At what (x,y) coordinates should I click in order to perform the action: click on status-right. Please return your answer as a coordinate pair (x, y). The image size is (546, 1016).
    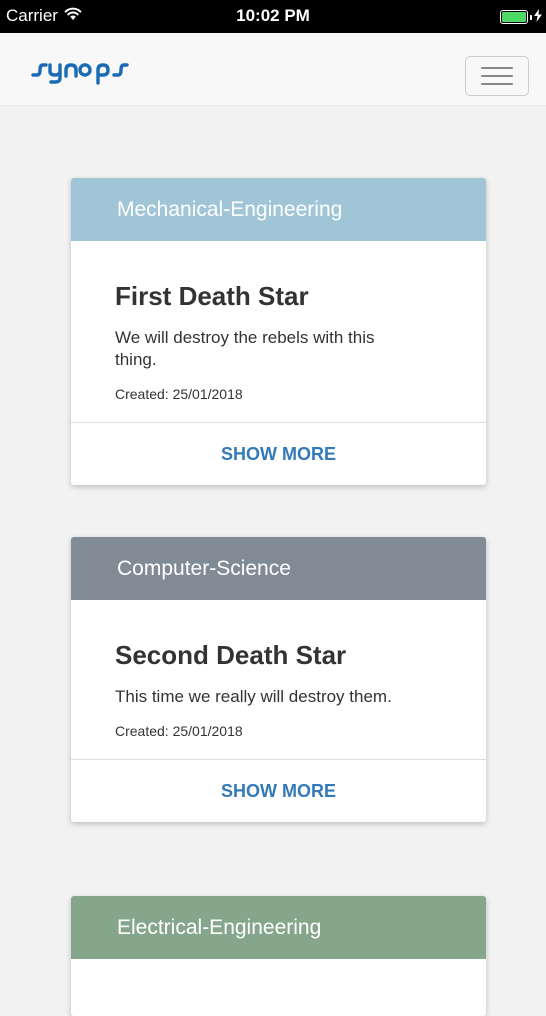
    Looking at the image, I should click on (521, 17).